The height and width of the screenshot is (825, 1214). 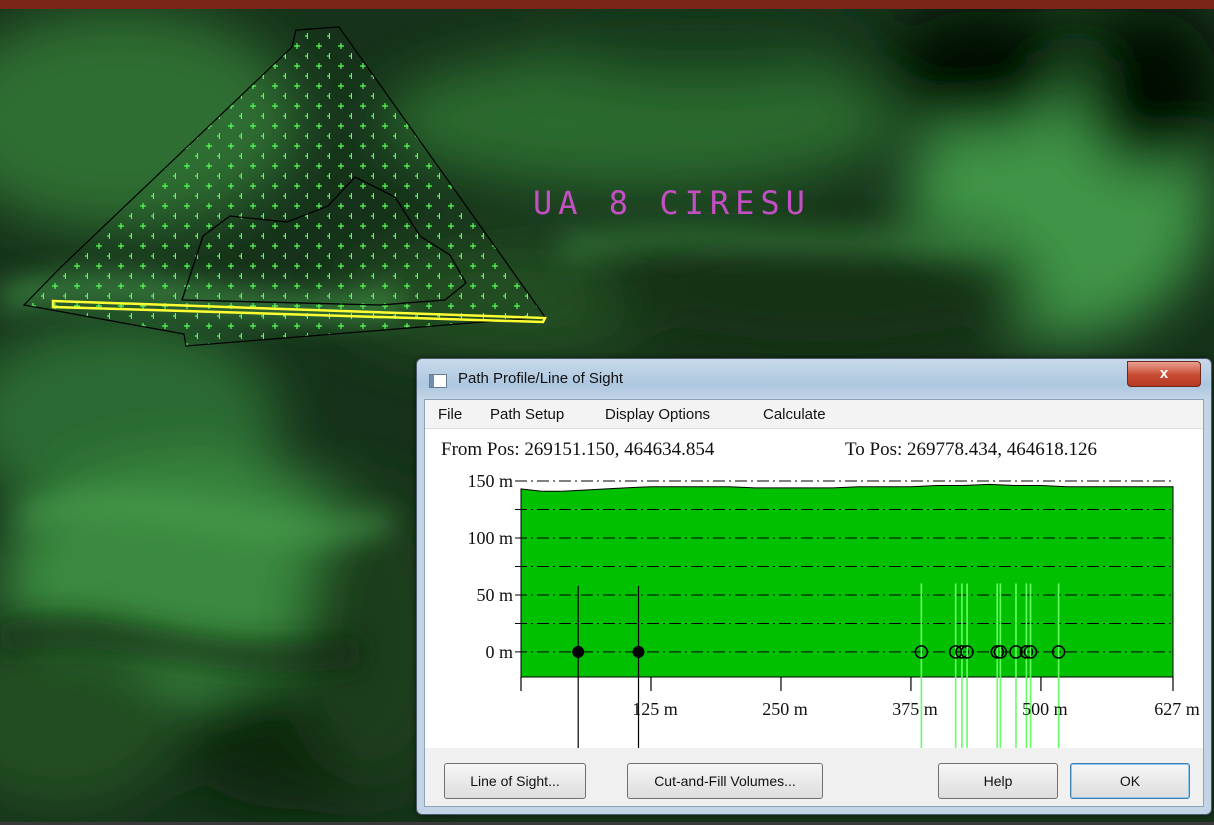 What do you see at coordinates (494, 595) in the screenshot?
I see `y-tick-label: 50 m` at bounding box center [494, 595].